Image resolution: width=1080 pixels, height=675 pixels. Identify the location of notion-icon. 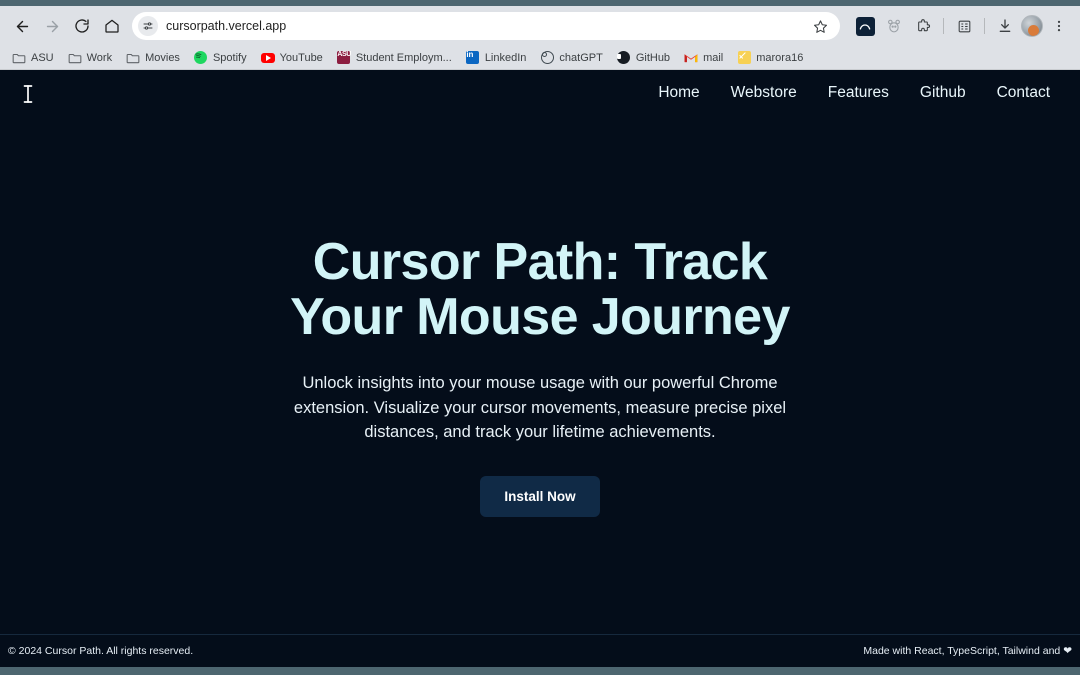
(744, 58).